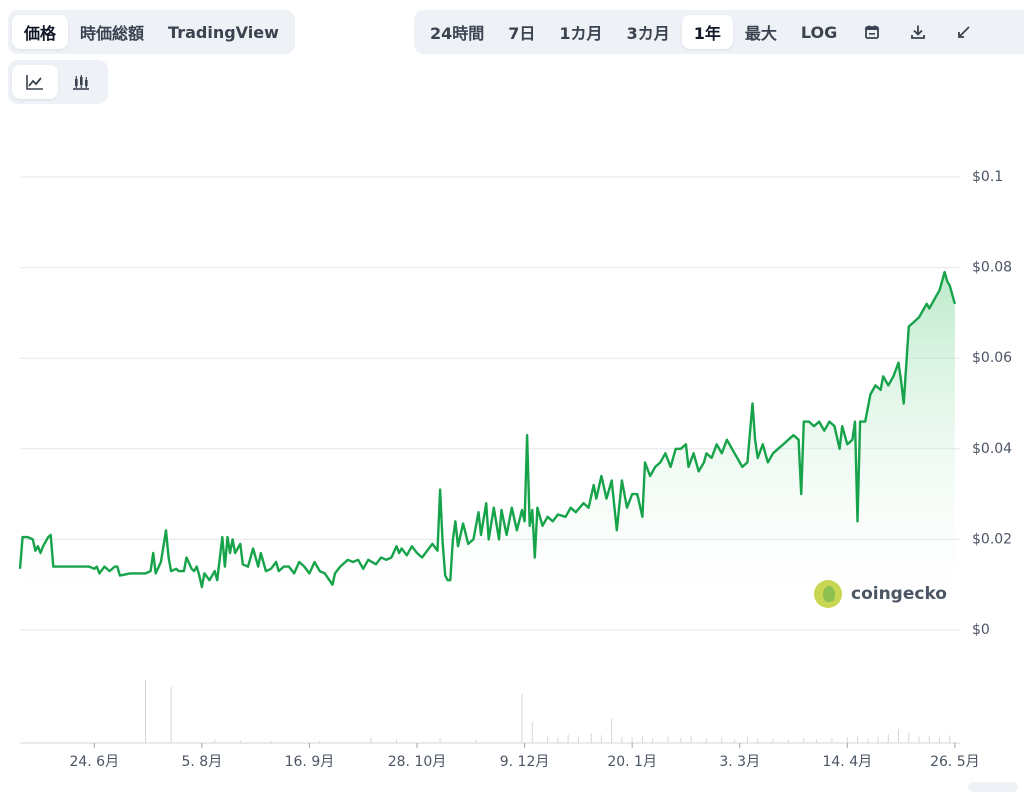 This screenshot has width=1024, height=792. Describe the element at coordinates (201, 762) in the screenshot. I see `x-tick-label: 5. 8月` at that location.